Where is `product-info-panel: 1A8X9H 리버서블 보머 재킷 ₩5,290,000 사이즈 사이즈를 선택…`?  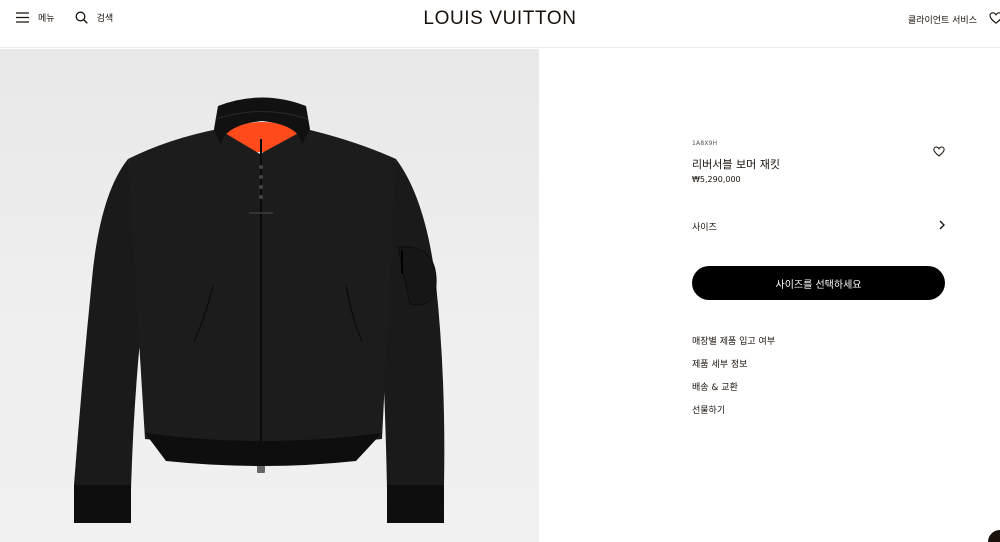 product-info-panel: 1A8X9H 리버서블 보머 재킷 ₩5,290,000 사이즈 사이즈를 선택… is located at coordinates (818, 278).